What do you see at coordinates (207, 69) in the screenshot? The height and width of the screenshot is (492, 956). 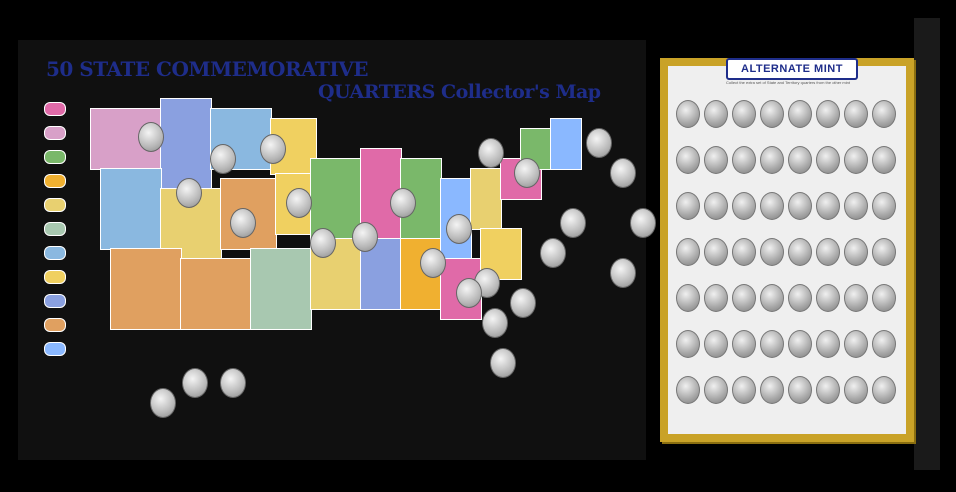 I see `map-title-line1: 50 STATE COMMEMORATIVE` at bounding box center [207, 69].